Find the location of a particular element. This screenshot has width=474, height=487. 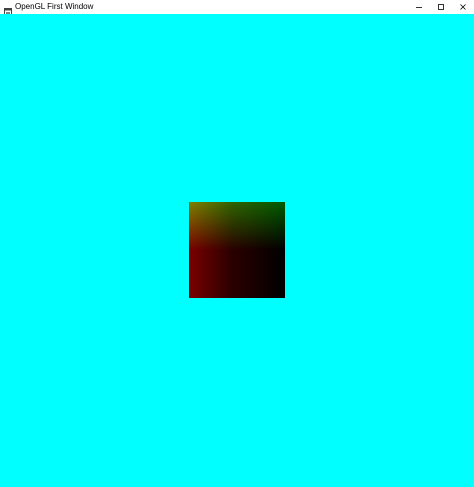

close-icon is located at coordinates (463, 7).